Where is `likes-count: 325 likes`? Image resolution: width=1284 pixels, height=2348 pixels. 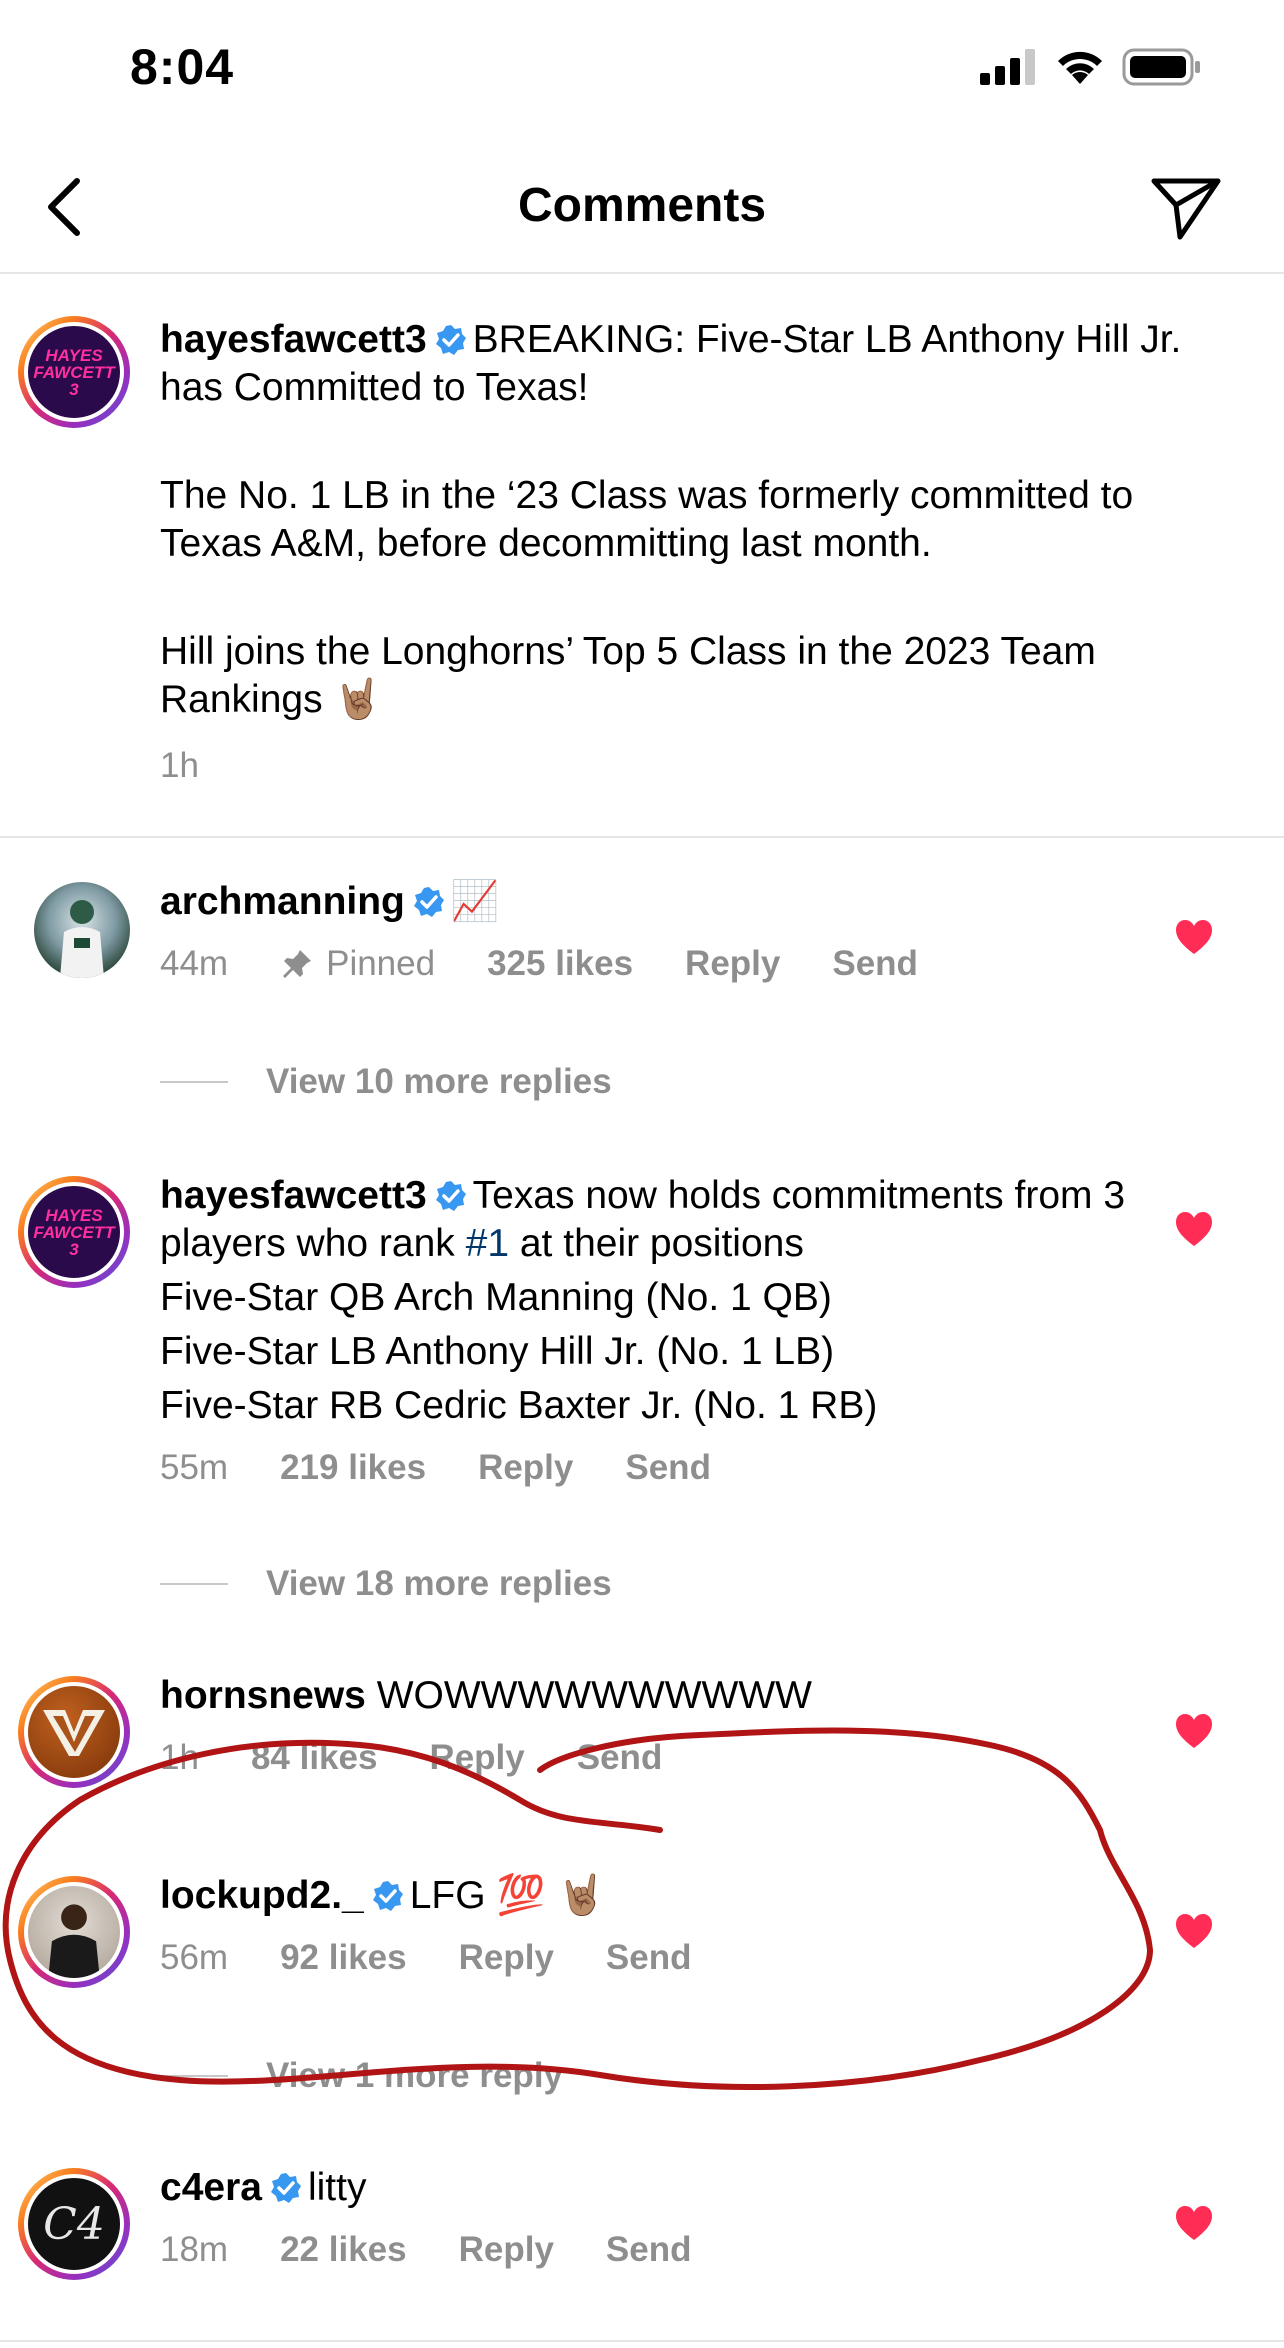 likes-count: 325 likes is located at coordinates (560, 964).